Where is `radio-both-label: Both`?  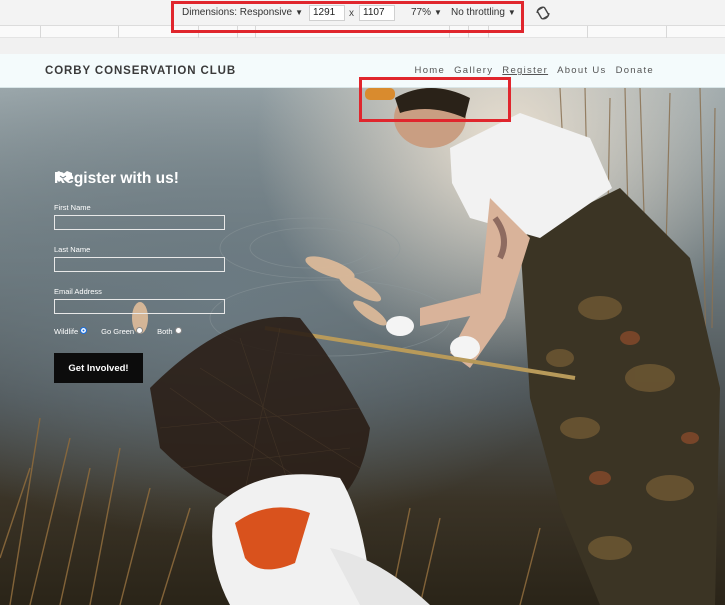 radio-both-label: Both is located at coordinates (165, 331).